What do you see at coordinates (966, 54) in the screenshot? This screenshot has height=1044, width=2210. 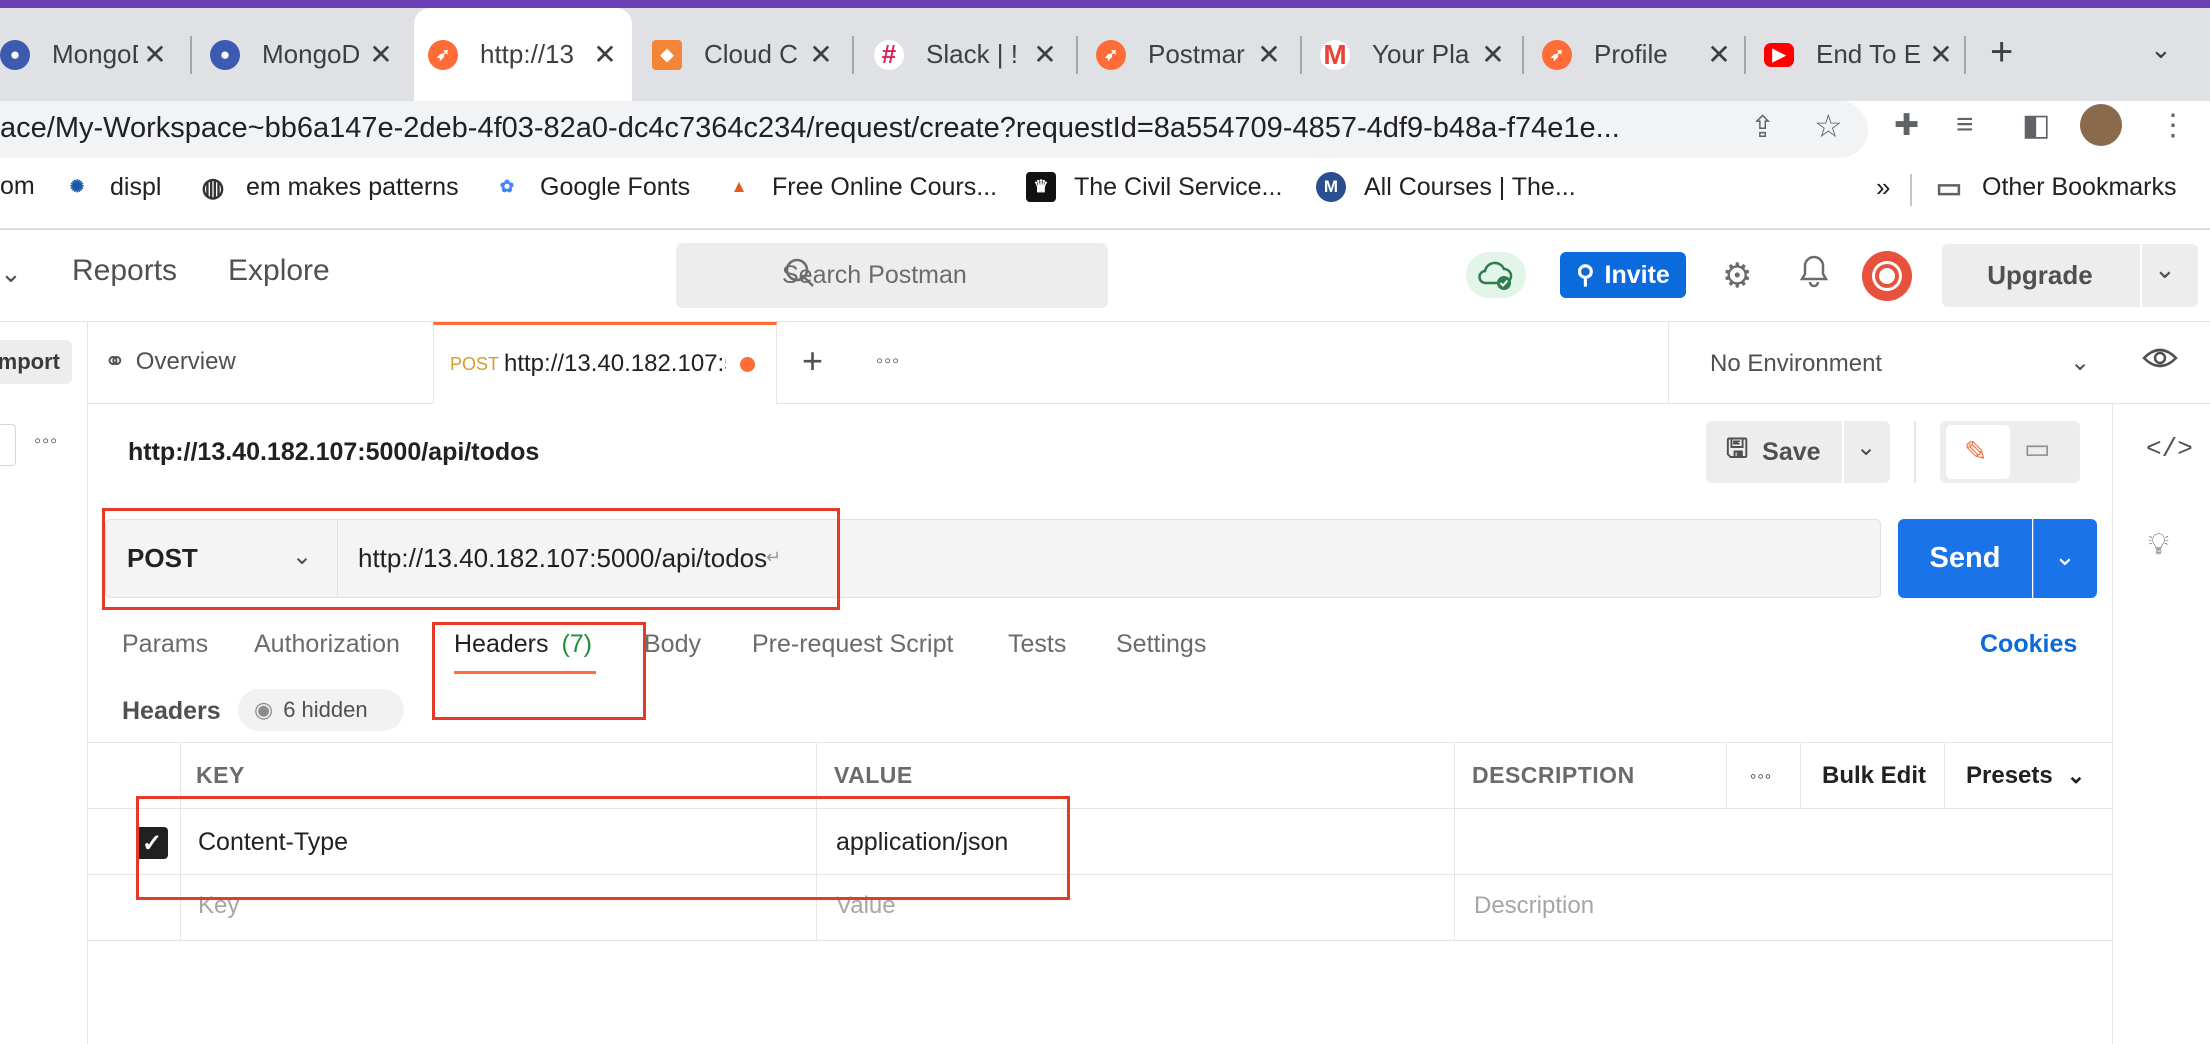 I see `browser-tab-slack: # Slack | ! ✕` at bounding box center [966, 54].